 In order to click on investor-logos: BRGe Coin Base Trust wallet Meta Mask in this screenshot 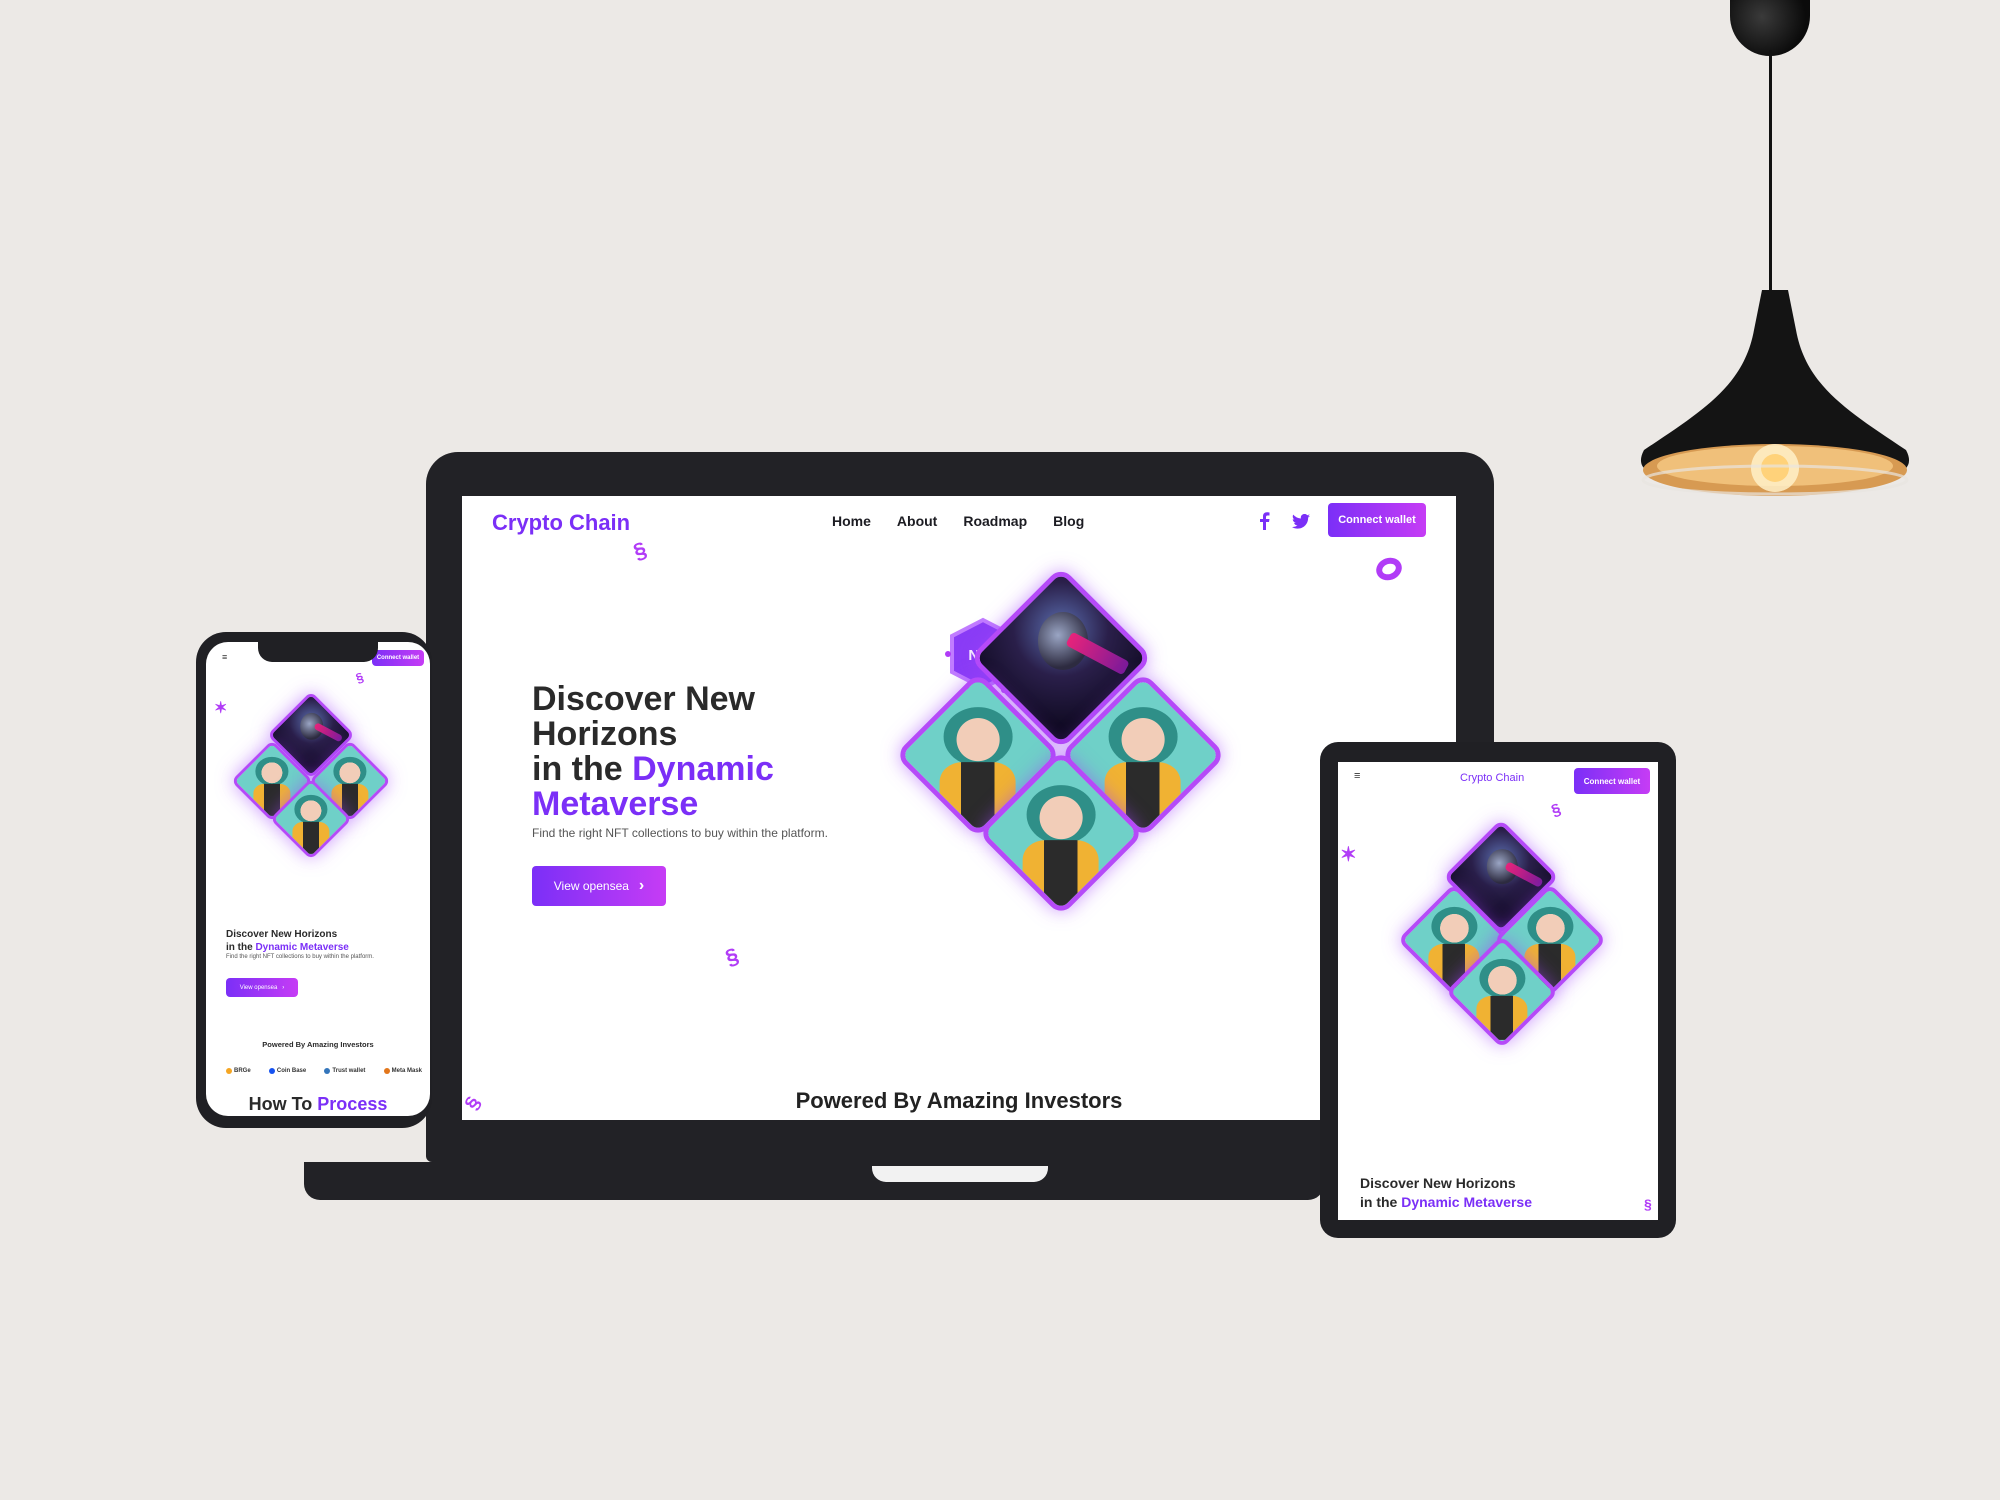, I will do `click(324, 1071)`.